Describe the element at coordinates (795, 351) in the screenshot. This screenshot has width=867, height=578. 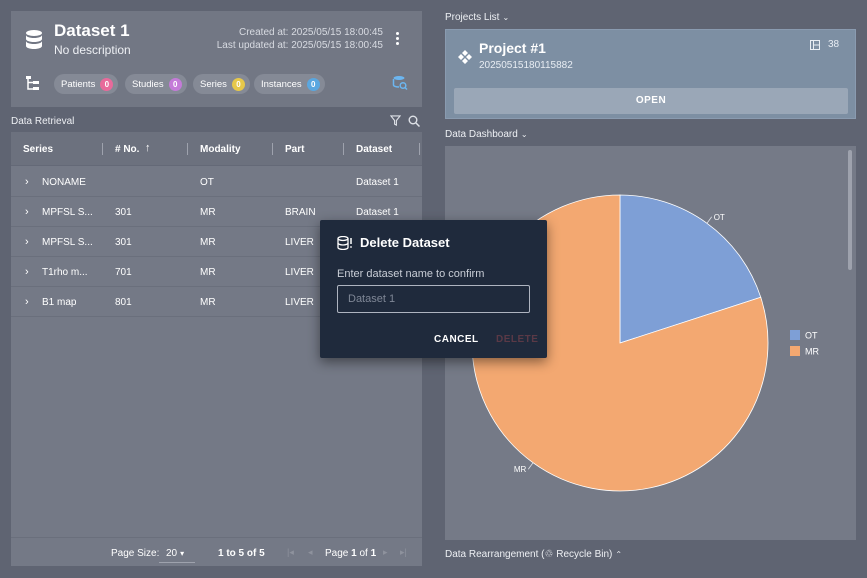
I see `legend-swatch-mr` at that location.